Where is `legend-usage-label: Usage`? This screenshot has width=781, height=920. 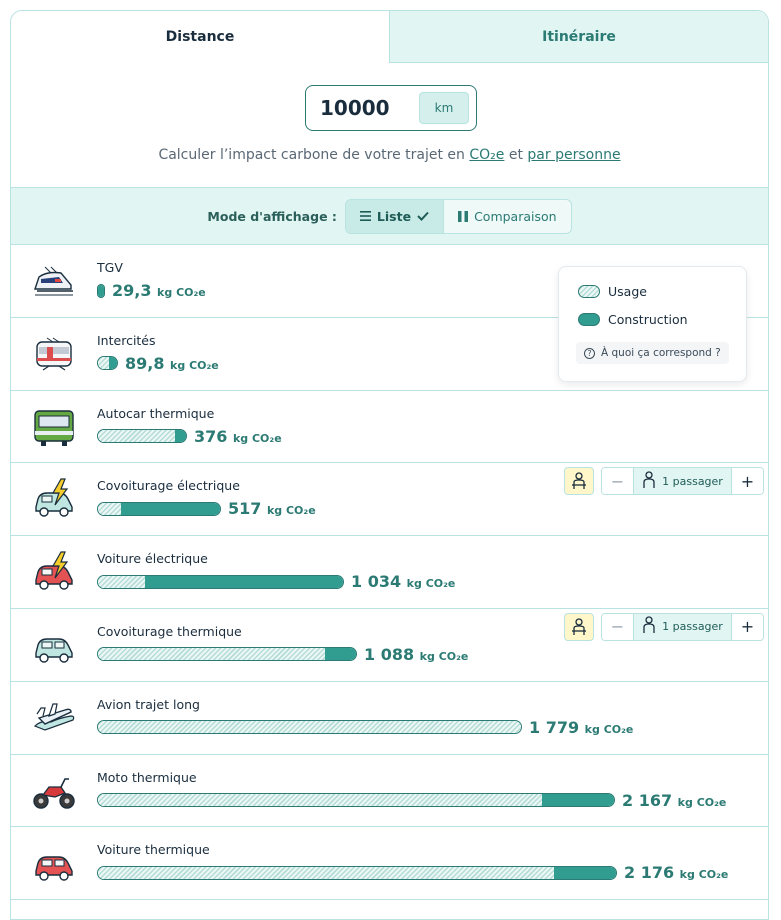 legend-usage-label: Usage is located at coordinates (627, 291).